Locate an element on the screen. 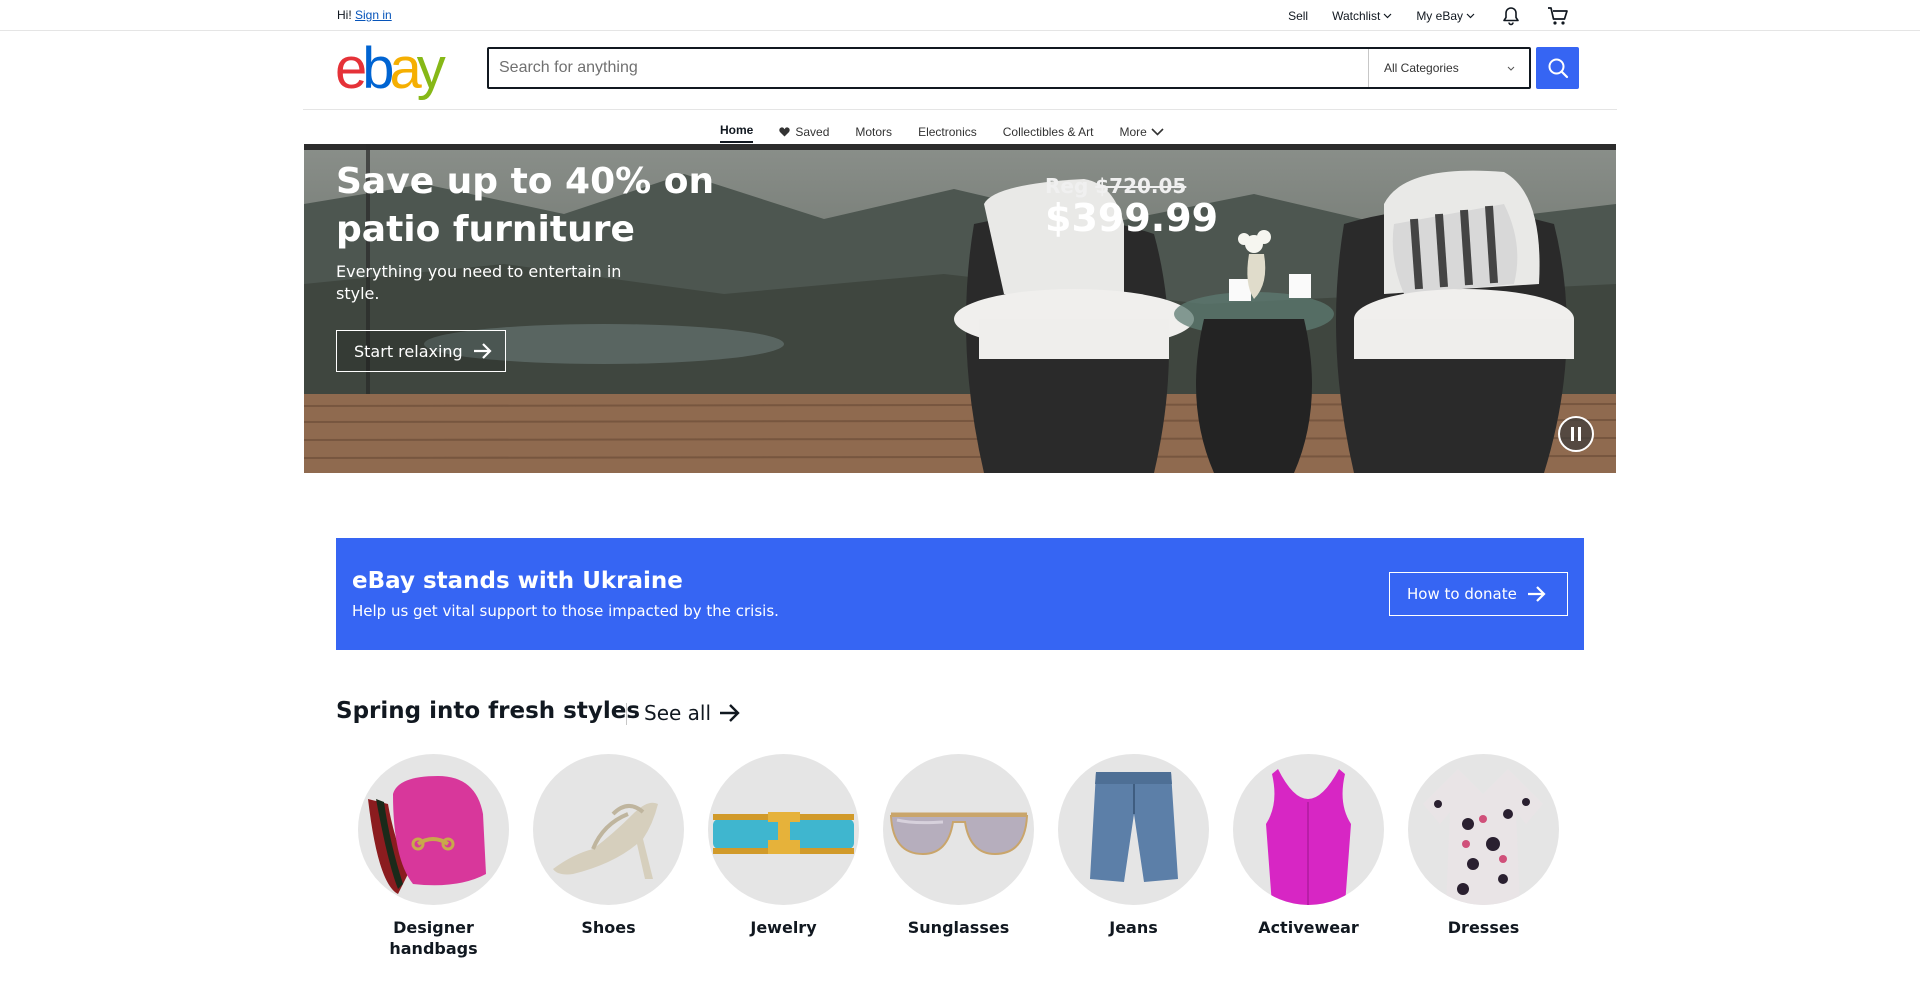 This screenshot has height=998, width=1920. category-shoes: Shoes is located at coordinates (608, 856).